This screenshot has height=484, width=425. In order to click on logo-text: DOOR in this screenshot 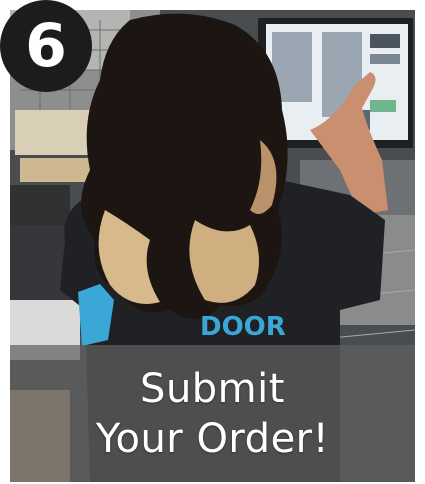, I will do `click(243, 327)`.